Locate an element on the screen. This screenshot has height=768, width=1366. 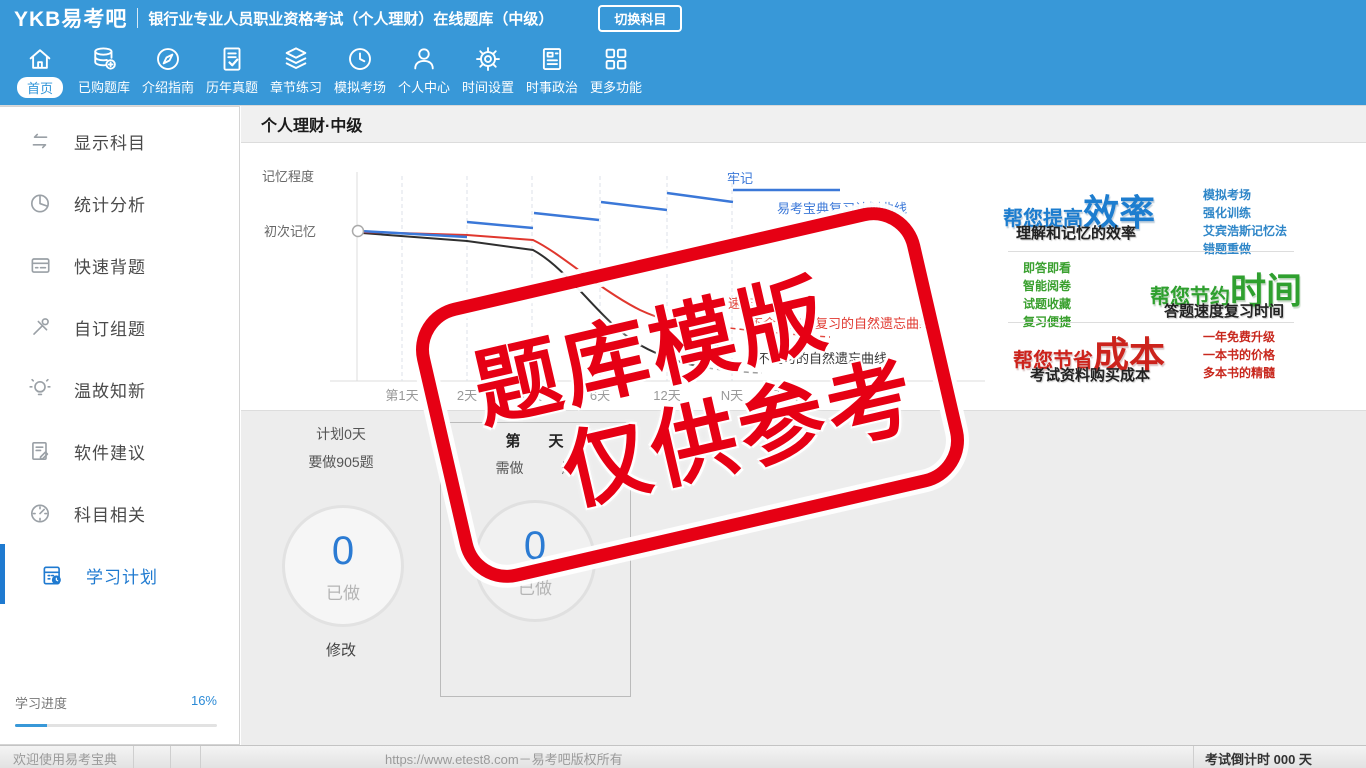
toolbar-item-more-functions: 更多功能 is located at coordinates (616, 70).